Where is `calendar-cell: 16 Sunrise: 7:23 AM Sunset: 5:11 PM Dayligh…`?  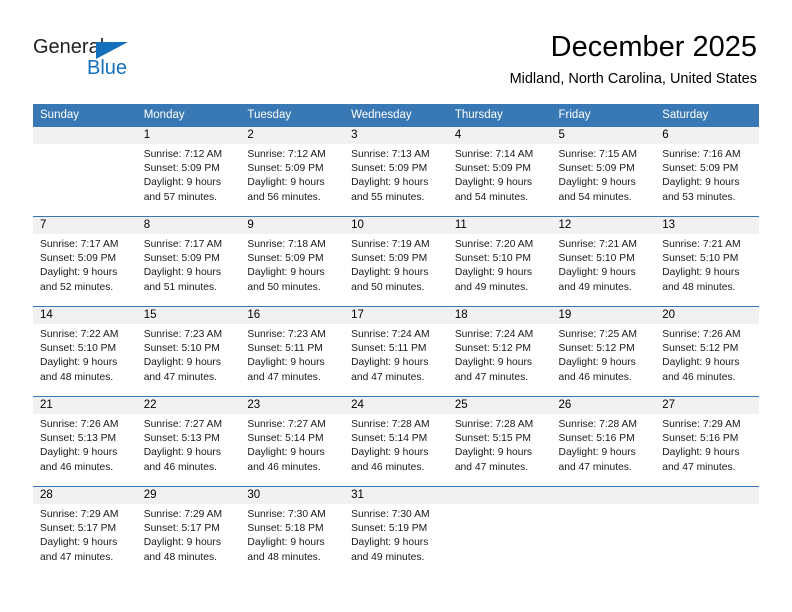 calendar-cell: 16 Sunrise: 7:23 AM Sunset: 5:11 PM Dayligh… is located at coordinates (292, 351).